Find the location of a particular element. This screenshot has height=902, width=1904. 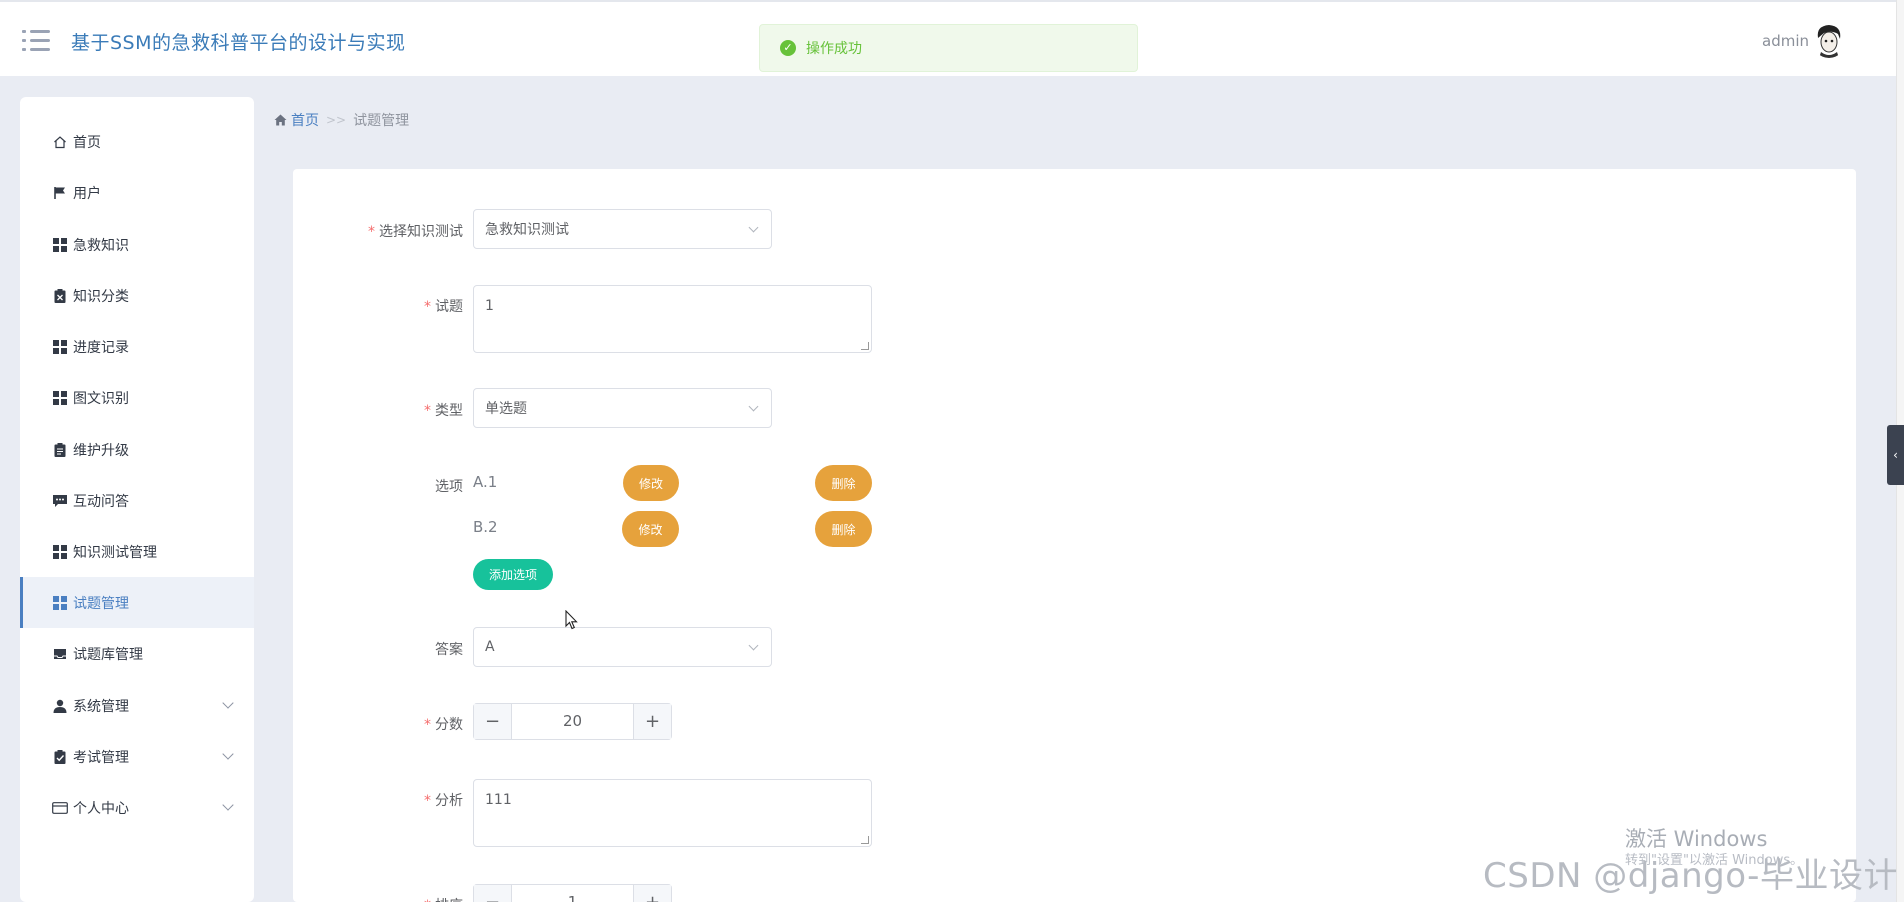

app-title: 基于SSM的急救科普平台的设计与实现 is located at coordinates (238, 43).